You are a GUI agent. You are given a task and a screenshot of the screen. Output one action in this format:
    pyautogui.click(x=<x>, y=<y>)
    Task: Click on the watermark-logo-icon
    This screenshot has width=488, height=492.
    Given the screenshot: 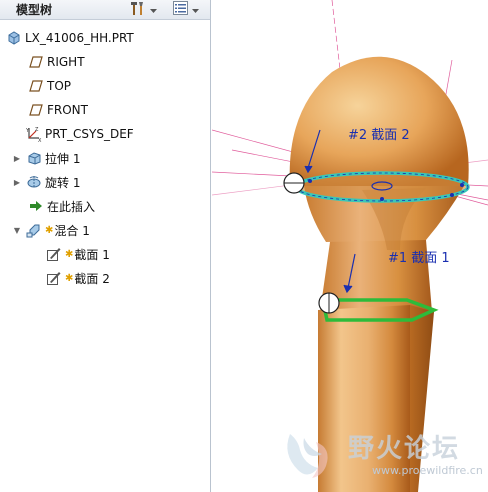 What is the action you would take?
    pyautogui.click(x=307, y=456)
    